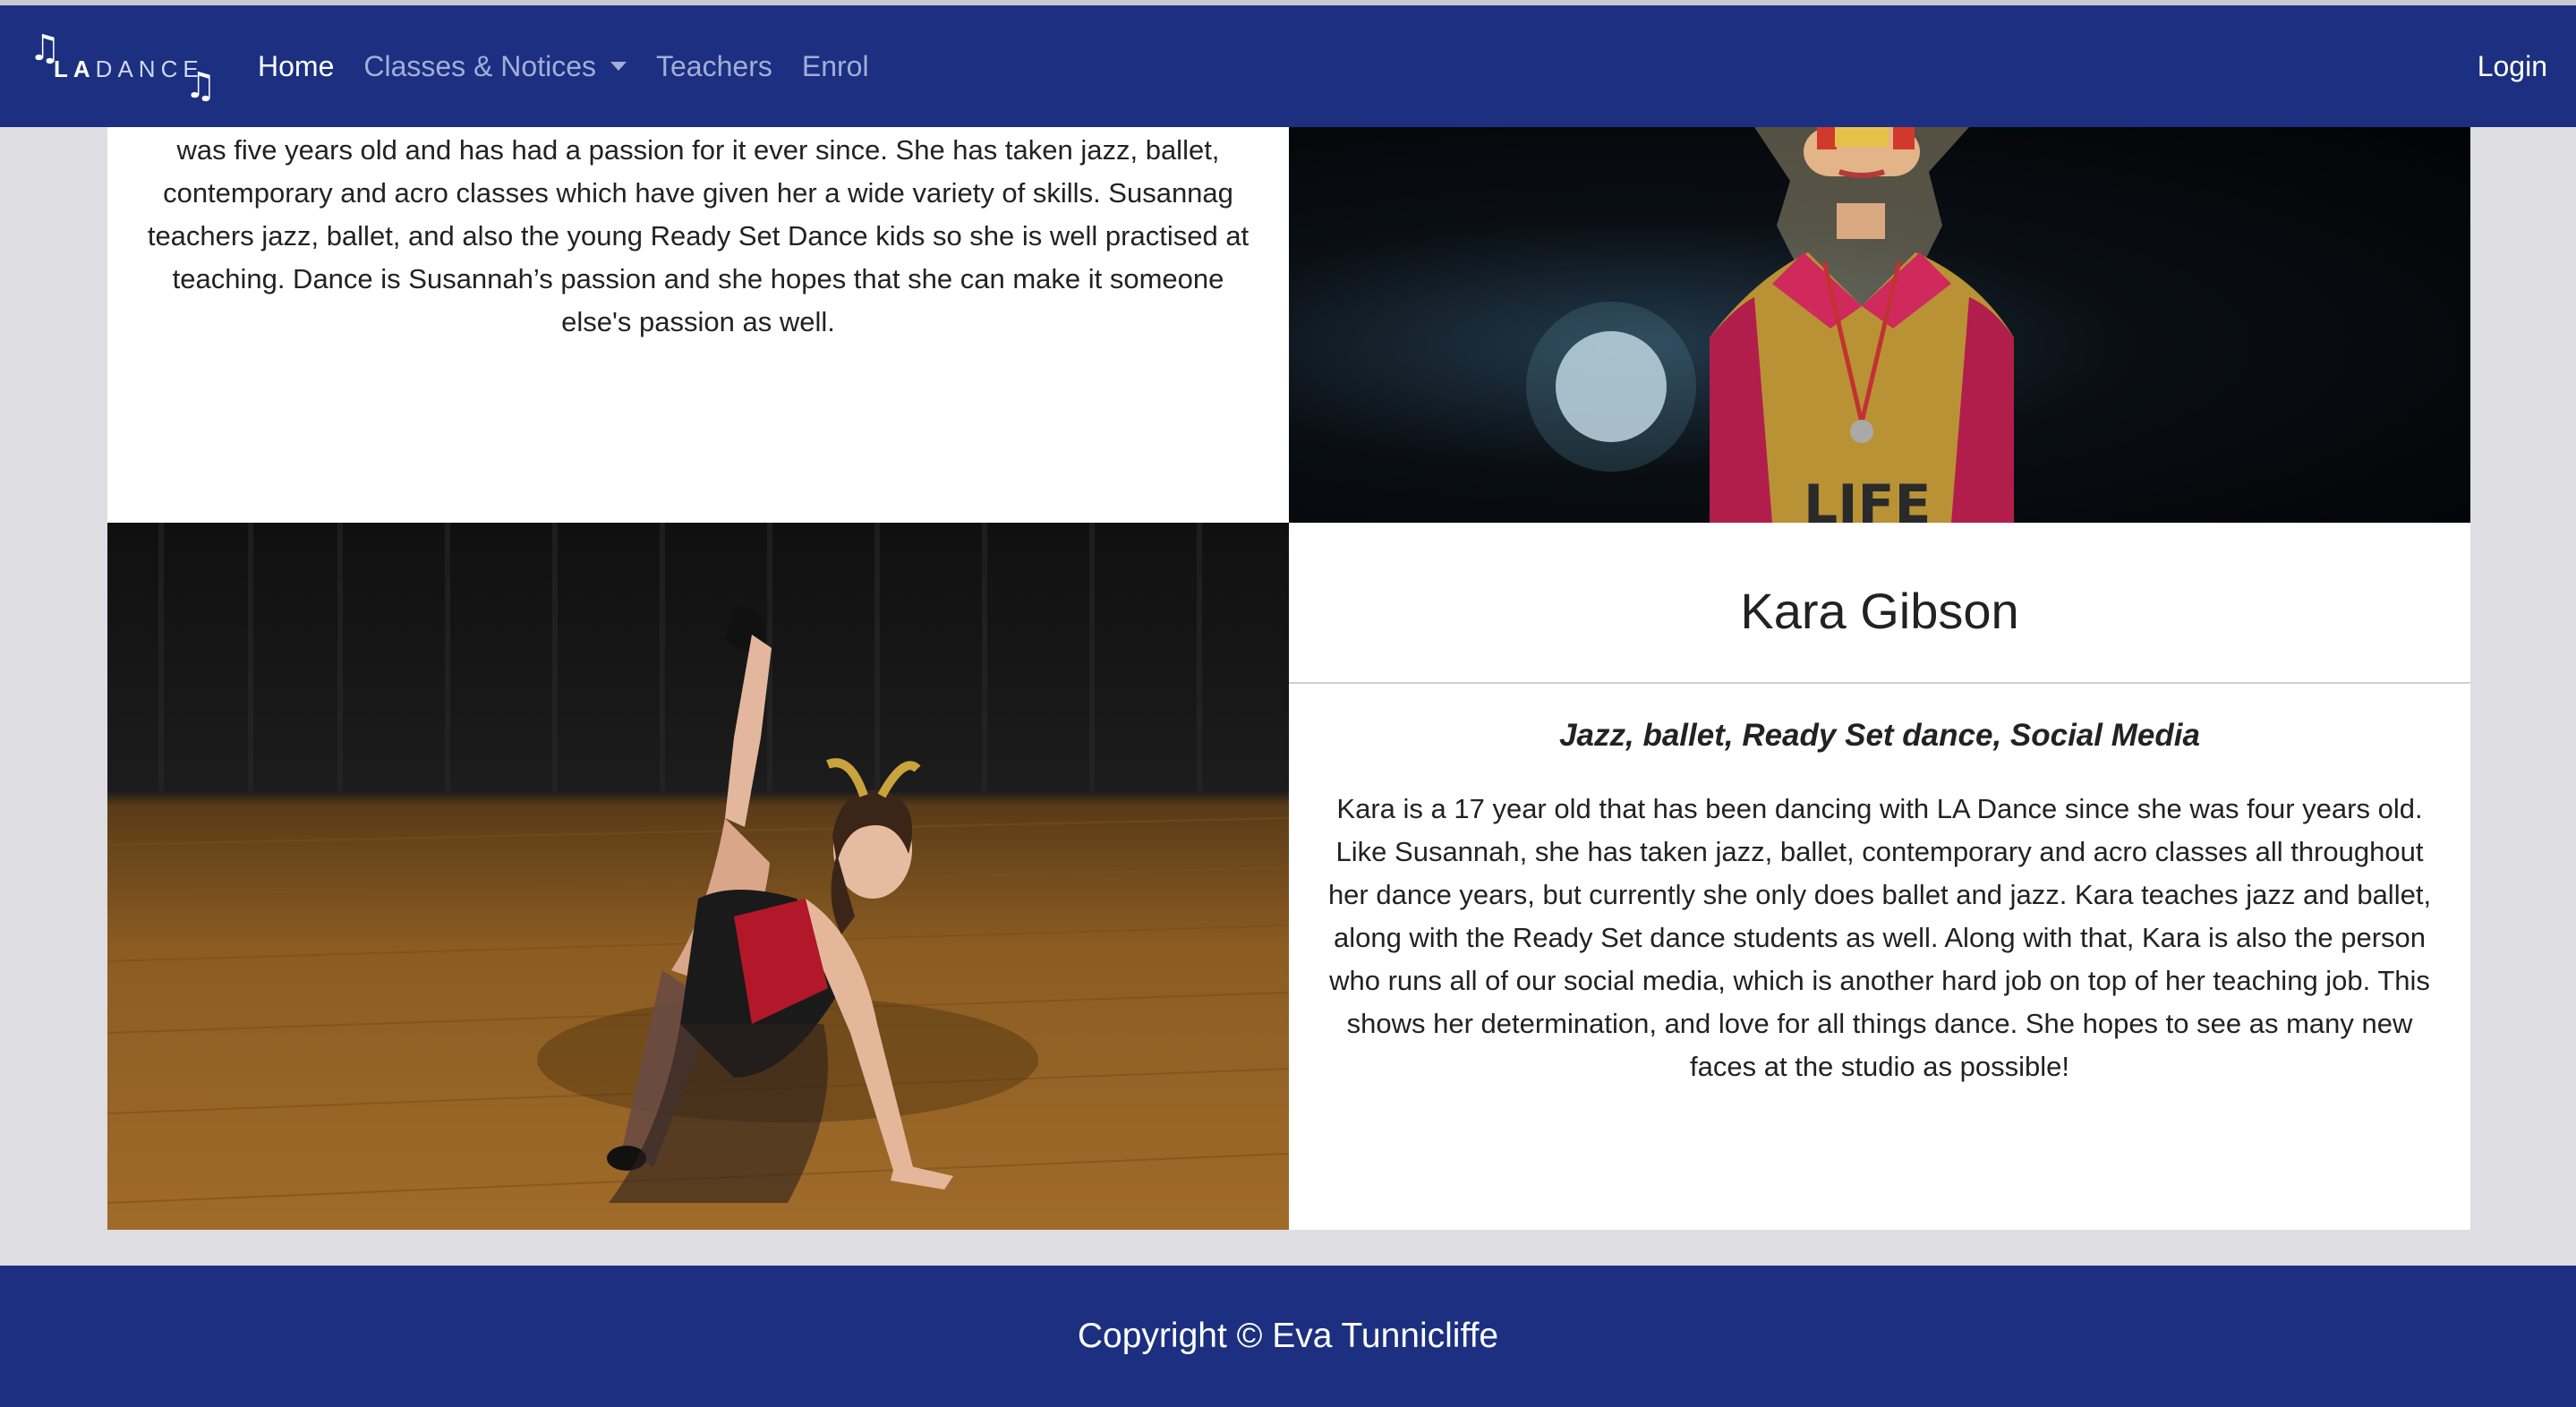  What do you see at coordinates (835, 66) in the screenshot?
I see `nav-enrol: Enrol` at bounding box center [835, 66].